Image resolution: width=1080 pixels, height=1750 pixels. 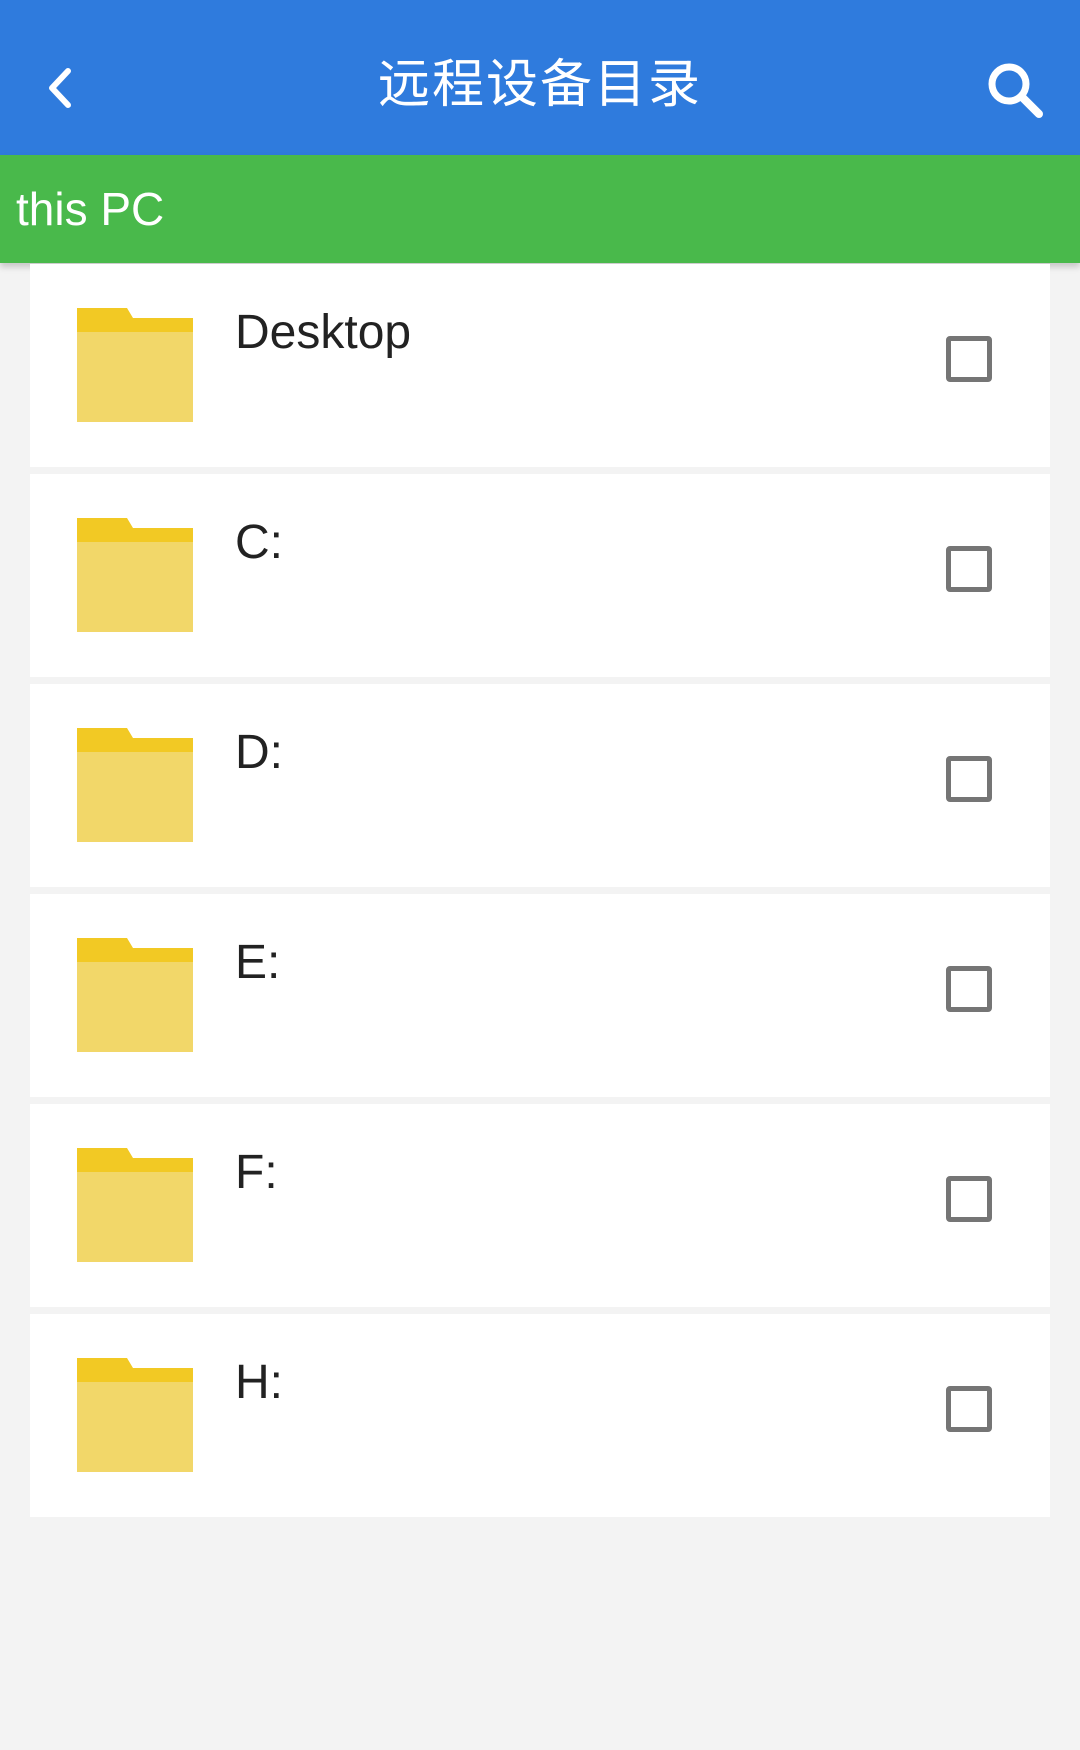 I want to click on path-bar: this PC, so click(x=540, y=209).